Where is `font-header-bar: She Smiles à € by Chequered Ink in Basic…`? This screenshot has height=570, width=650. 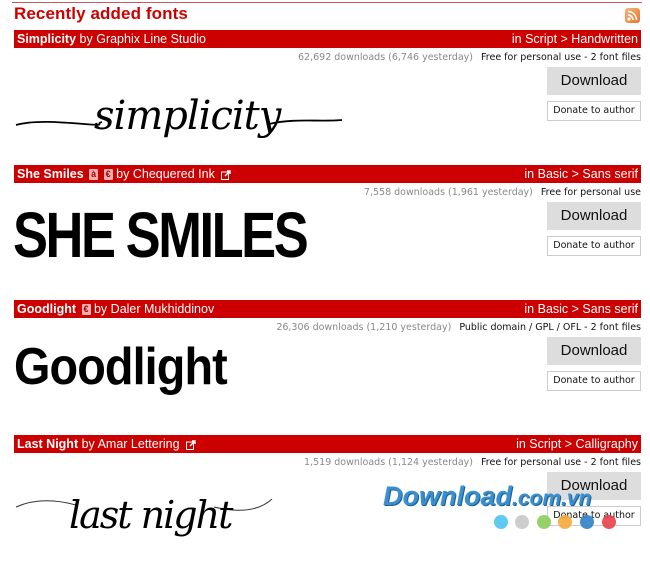
font-header-bar: She Smiles à € by Chequered Ink in Basic… is located at coordinates (327, 174).